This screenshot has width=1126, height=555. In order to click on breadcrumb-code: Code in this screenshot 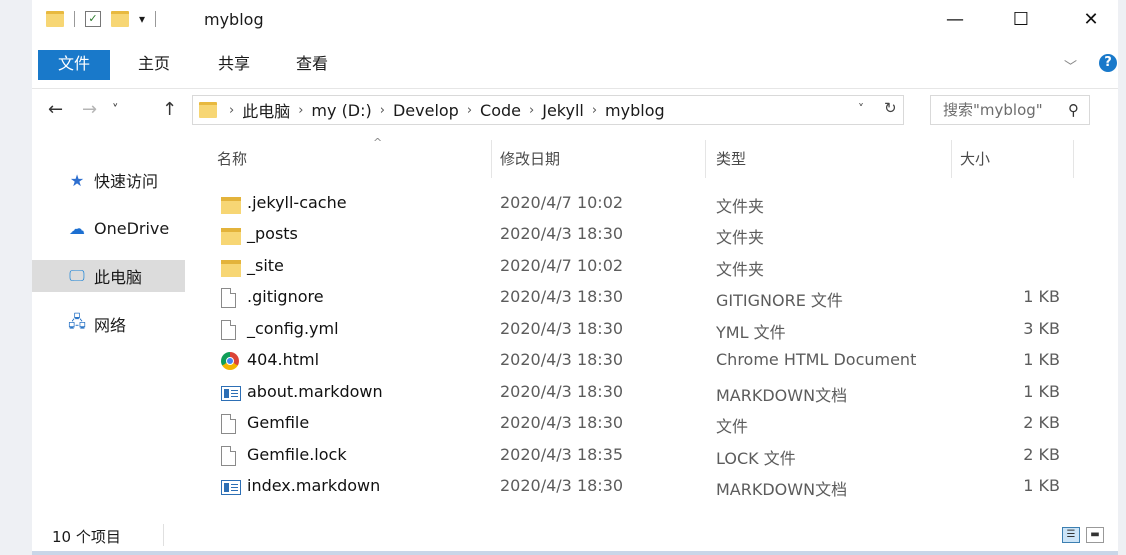, I will do `click(500, 110)`.